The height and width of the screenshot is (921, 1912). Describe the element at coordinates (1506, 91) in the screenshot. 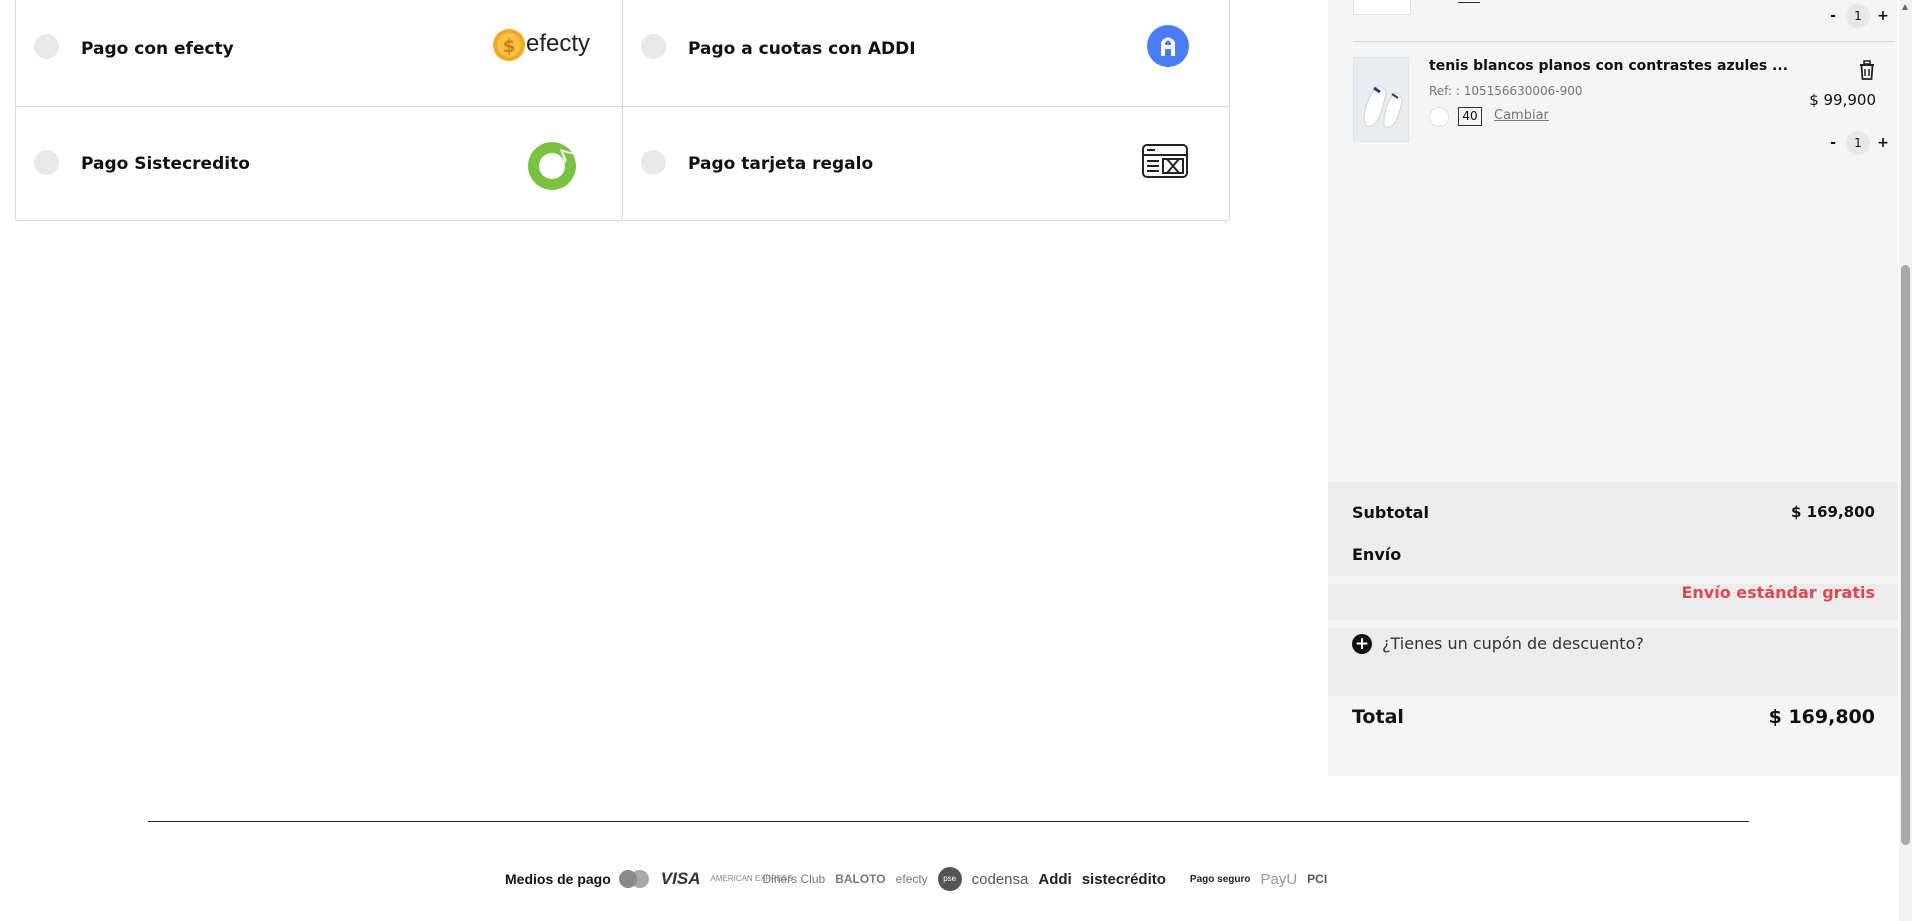

I see `product-ref: Ref: : 105156630006-900` at that location.